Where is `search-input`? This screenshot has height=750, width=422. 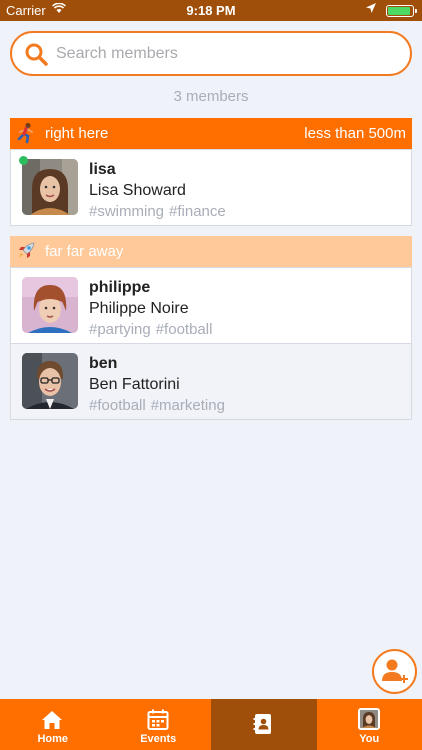
search-input is located at coordinates (226, 54).